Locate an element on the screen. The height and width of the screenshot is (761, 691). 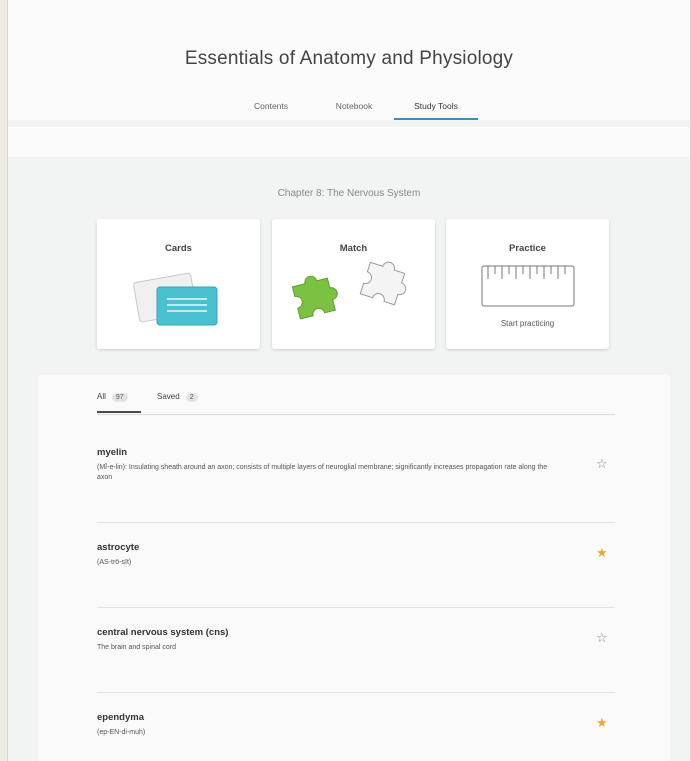
filter-saved: Saved 2 is located at coordinates (177, 397).